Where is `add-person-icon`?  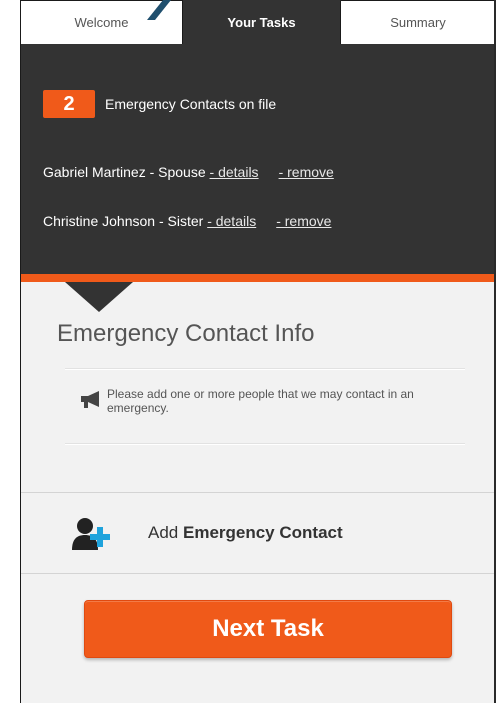
add-person-icon is located at coordinates (91, 534).